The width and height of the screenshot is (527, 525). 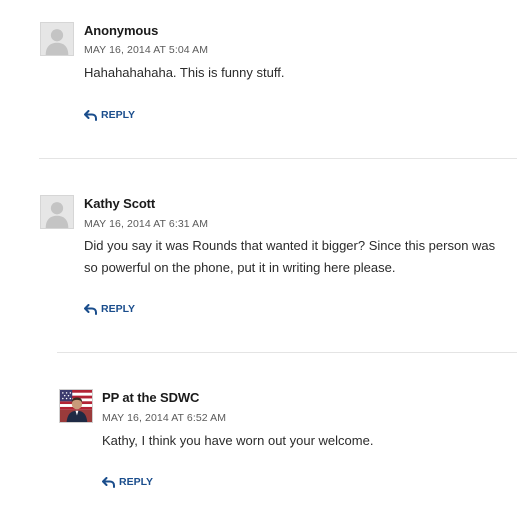 What do you see at coordinates (146, 50) in the screenshot?
I see `comment-date: MAY 16, 2014 AT 5:04 AM` at bounding box center [146, 50].